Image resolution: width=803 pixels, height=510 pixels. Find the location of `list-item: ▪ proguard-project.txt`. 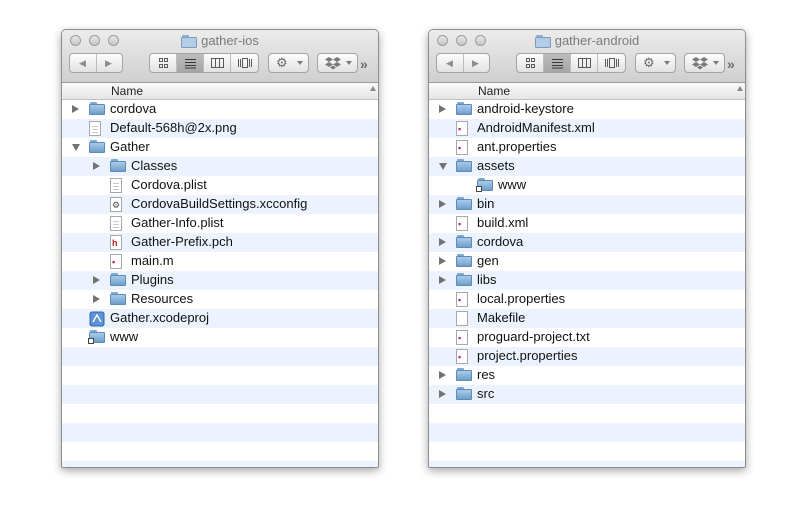

list-item: ▪ proguard-project.txt is located at coordinates (587, 337).